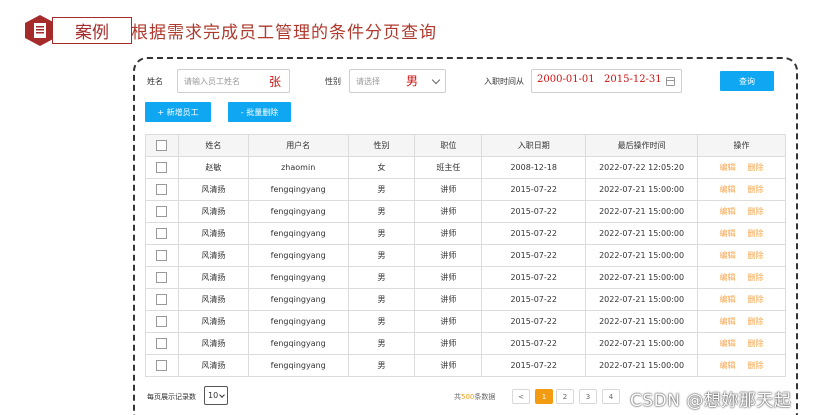 Image resolution: width=815 pixels, height=415 pixels. I want to click on cell-position: 班主任, so click(448, 167).